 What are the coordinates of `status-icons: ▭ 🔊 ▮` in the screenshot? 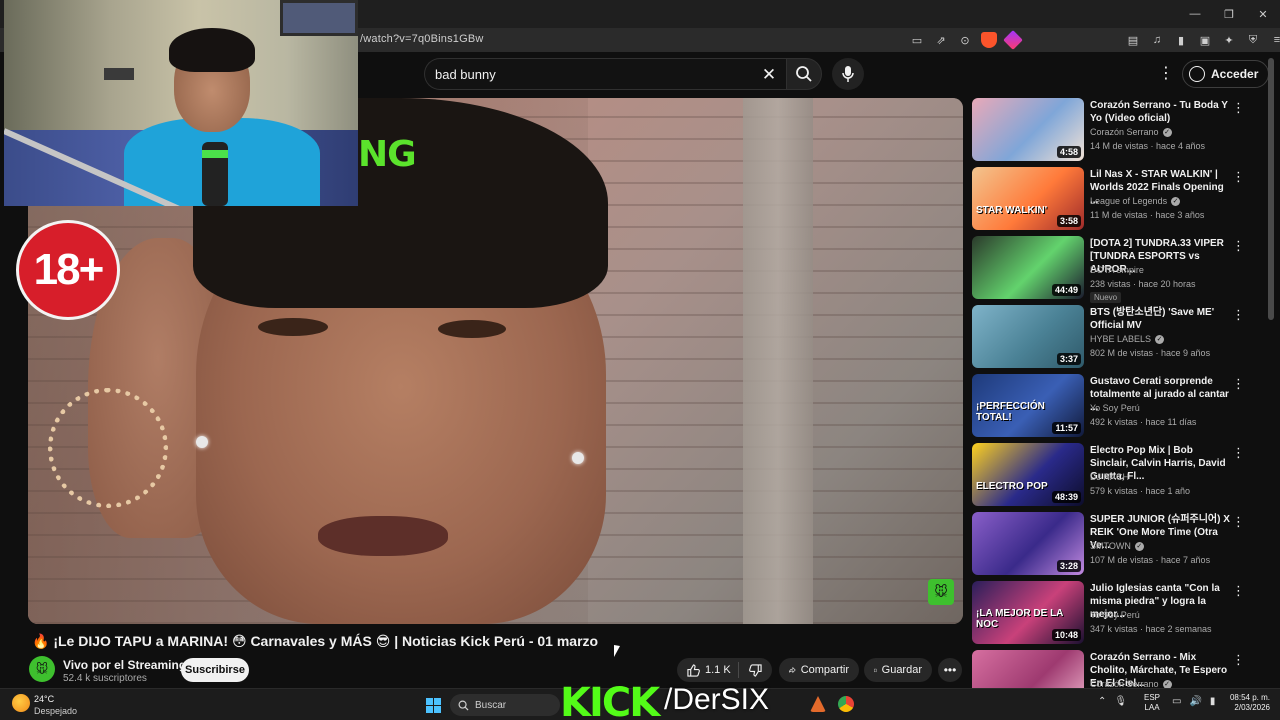 It's located at (1193, 701).